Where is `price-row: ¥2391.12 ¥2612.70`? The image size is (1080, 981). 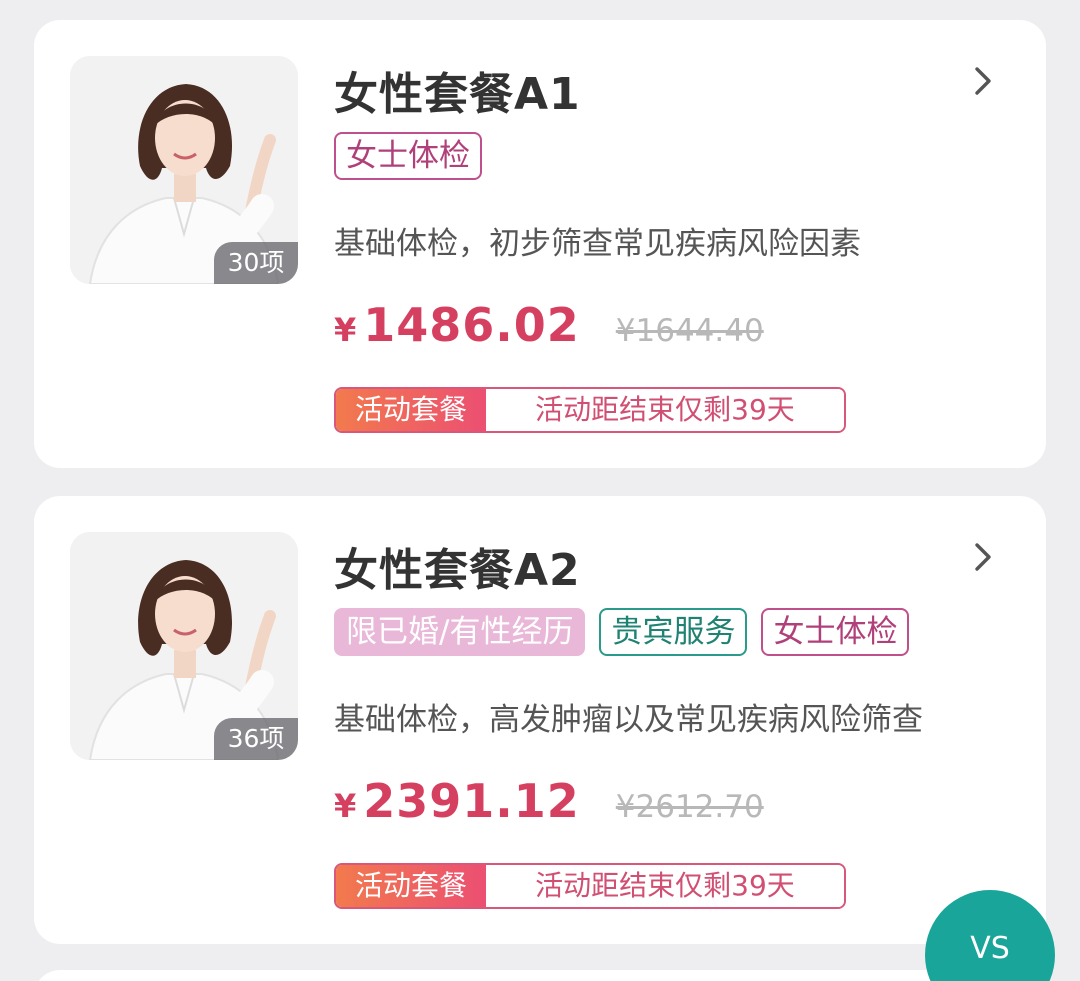 price-row: ¥2391.12 ¥2612.70 is located at coordinates (549, 801).